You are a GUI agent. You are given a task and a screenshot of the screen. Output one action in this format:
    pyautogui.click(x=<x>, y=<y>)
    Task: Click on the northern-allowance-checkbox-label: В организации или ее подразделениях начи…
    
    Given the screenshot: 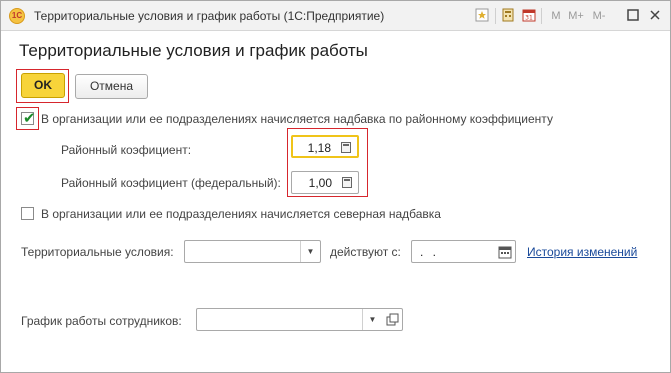 What is the action you would take?
    pyautogui.click(x=241, y=214)
    